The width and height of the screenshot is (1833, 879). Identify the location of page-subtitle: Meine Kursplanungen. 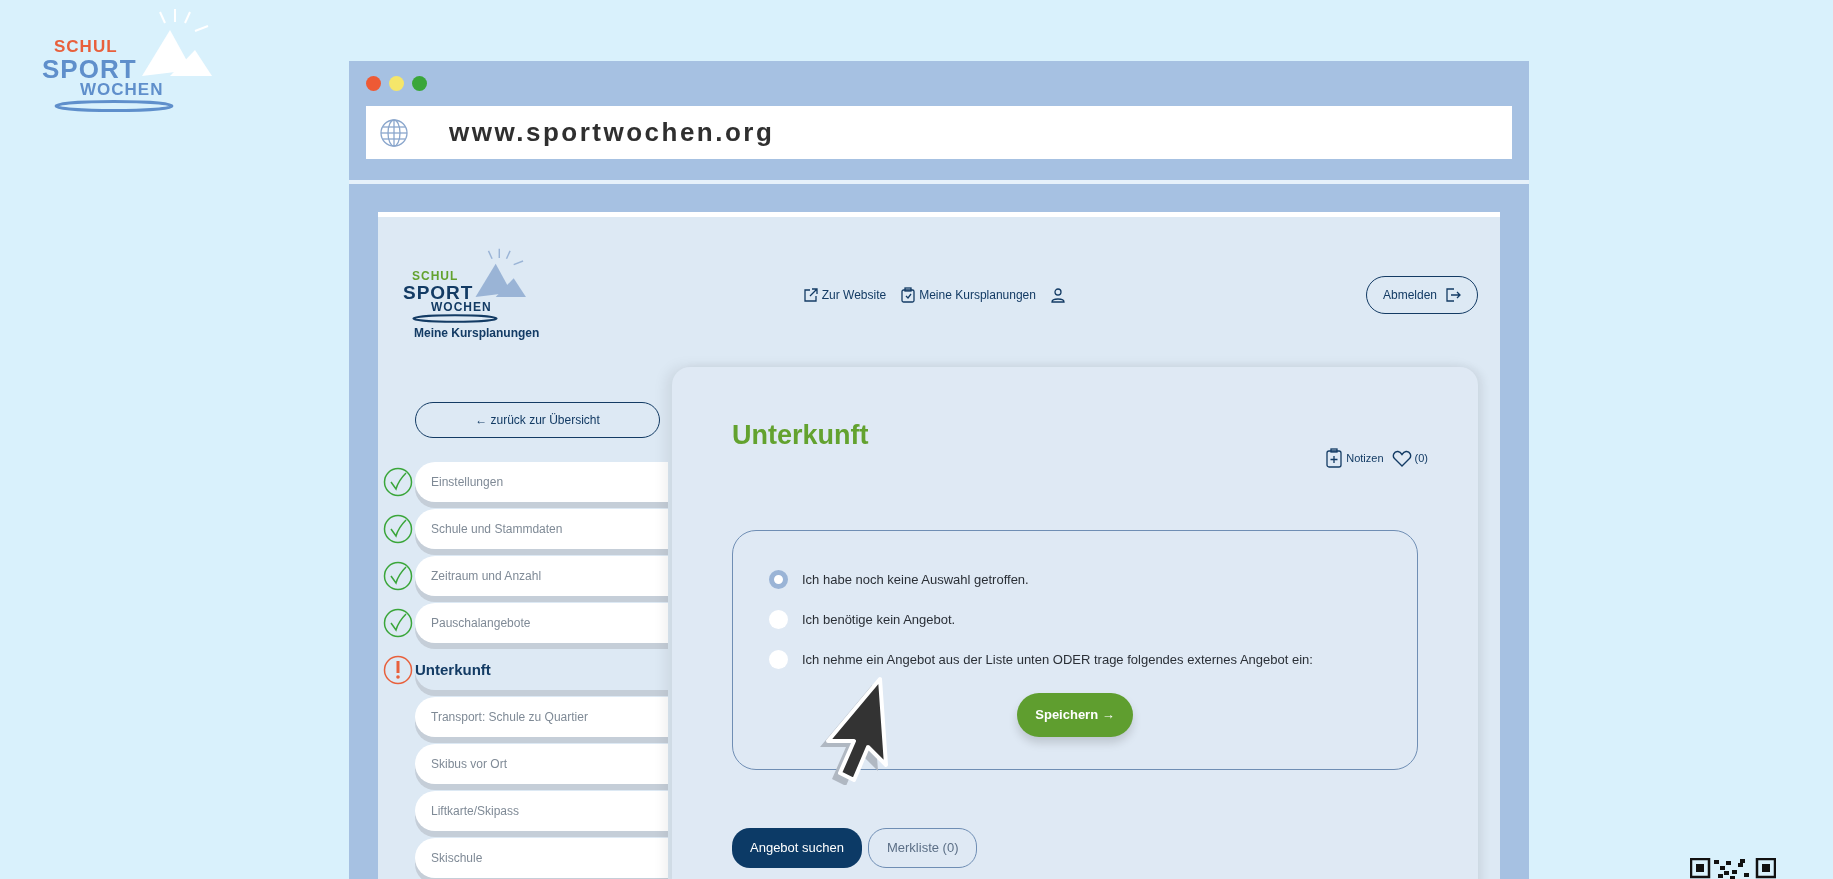
(477, 333).